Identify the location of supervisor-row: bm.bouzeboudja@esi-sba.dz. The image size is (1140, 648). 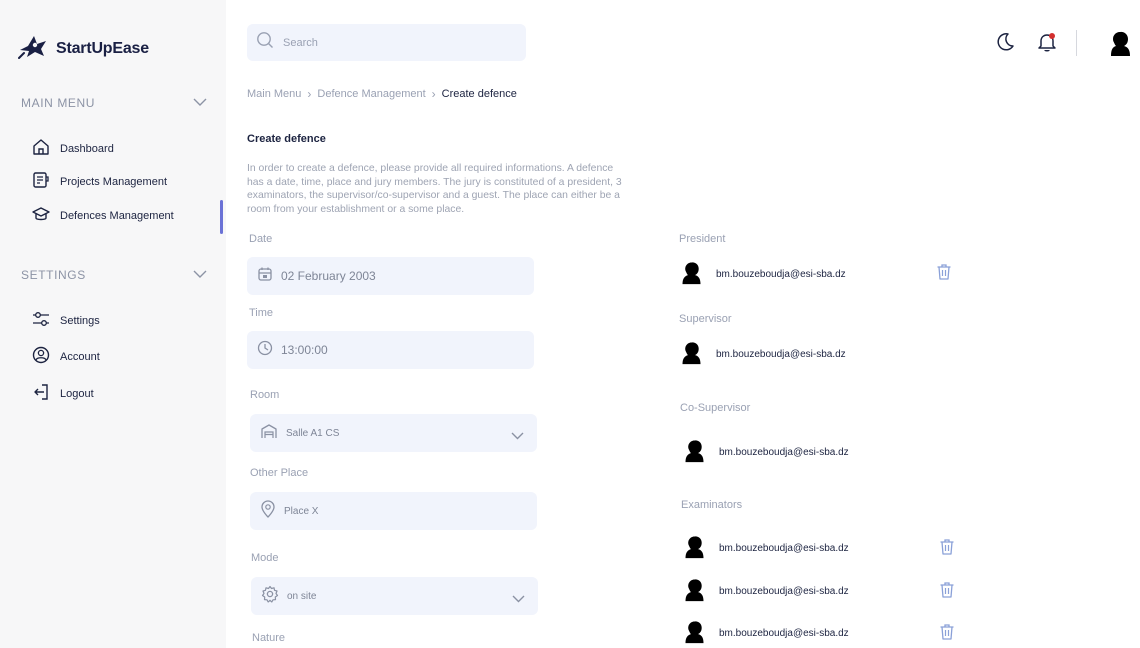
(762, 354).